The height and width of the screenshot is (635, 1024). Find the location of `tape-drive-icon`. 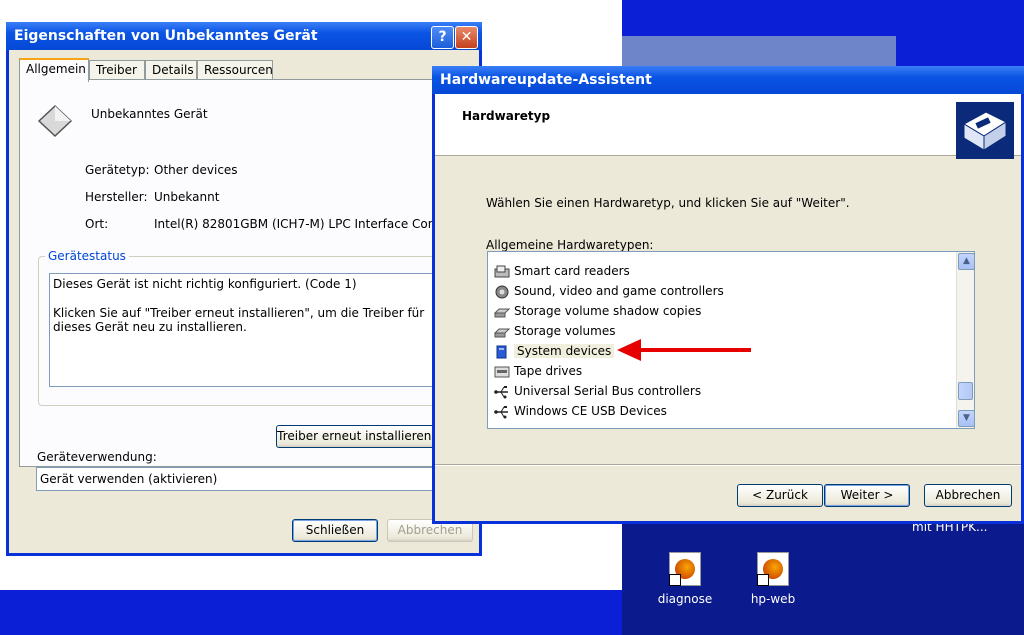

tape-drive-icon is located at coordinates (502, 371).